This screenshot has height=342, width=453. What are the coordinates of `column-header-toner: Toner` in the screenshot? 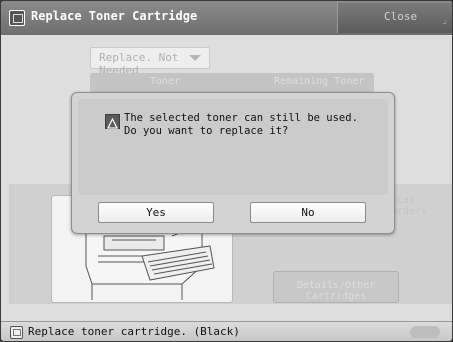 It's located at (165, 81).